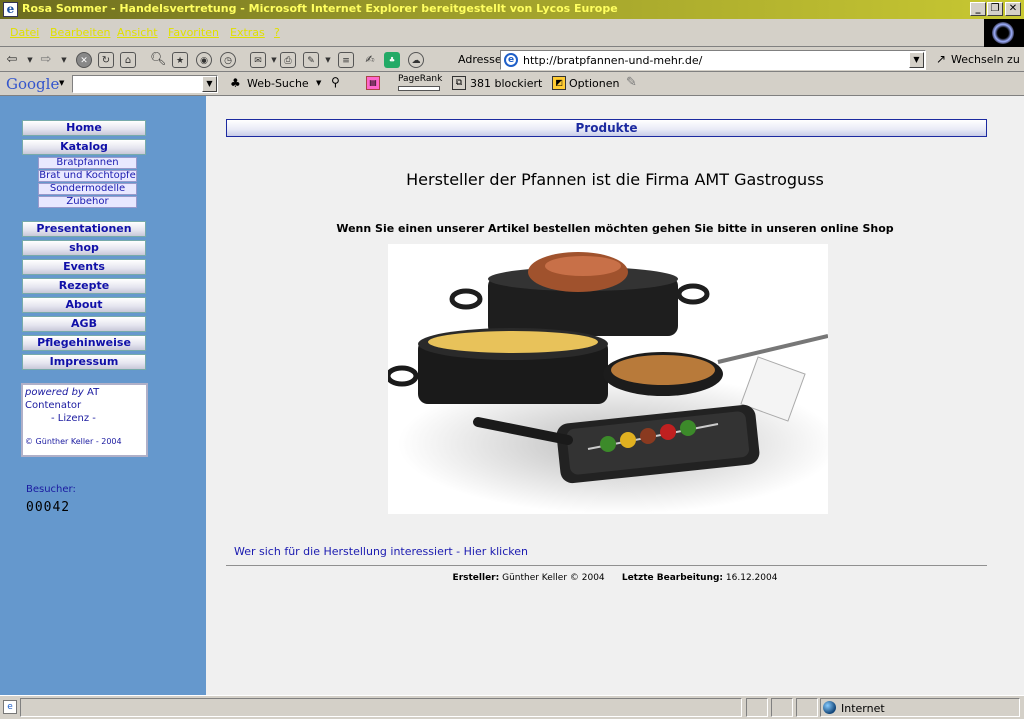  I want to click on copyright-text: © Günther Keller - 2004, so click(73, 441).